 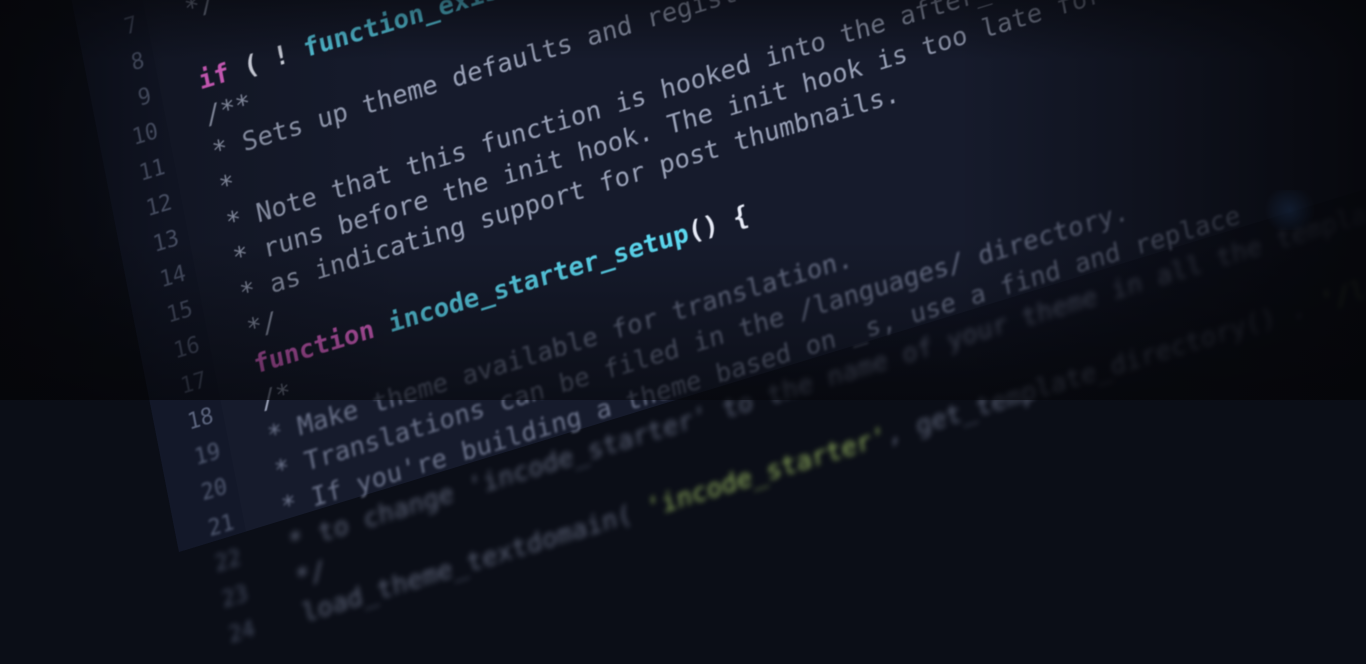 I want to click on blue-glow, so click(x=1290, y=210).